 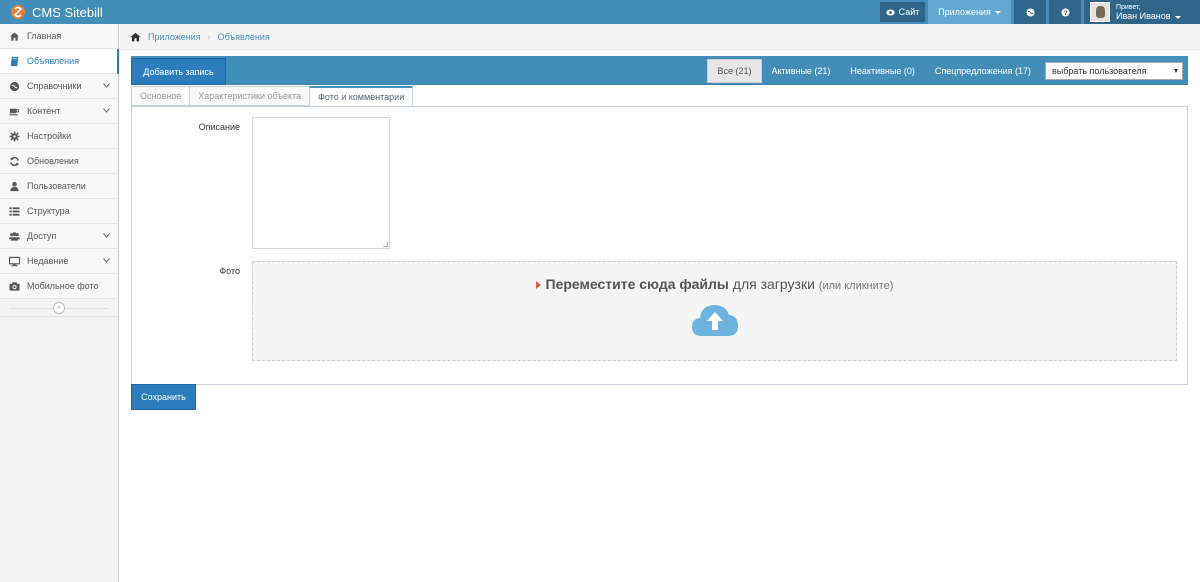 I want to click on filter-all: Все (21), so click(x=734, y=71).